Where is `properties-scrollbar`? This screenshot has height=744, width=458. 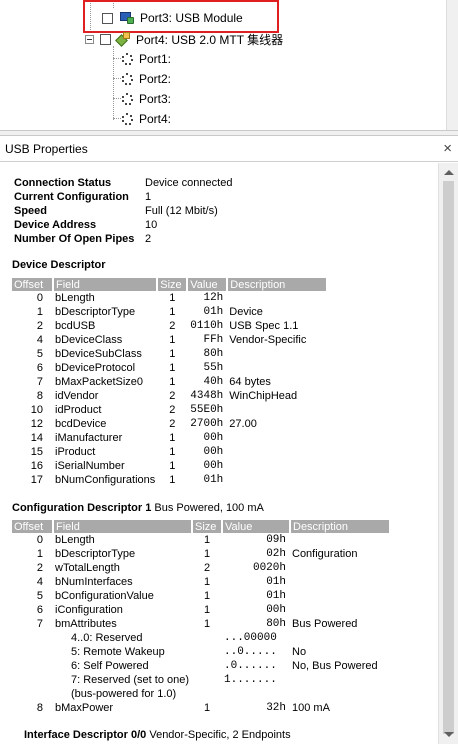
properties-scrollbar is located at coordinates (448, 453).